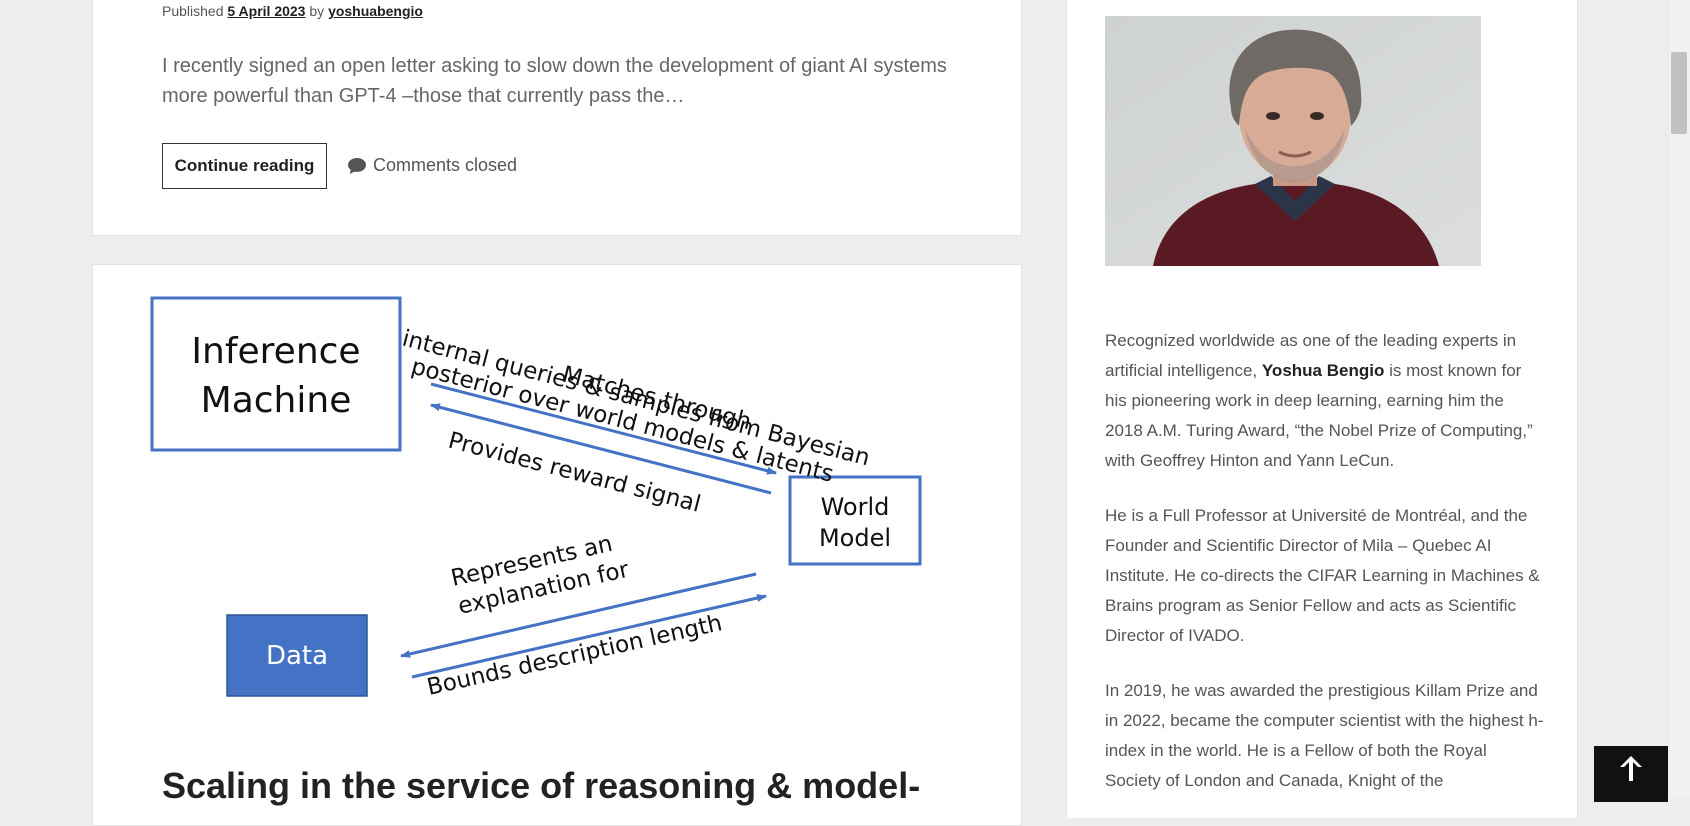 Image resolution: width=1690 pixels, height=826 pixels. What do you see at coordinates (1631, 768) in the screenshot?
I see `arrow-up-icon` at bounding box center [1631, 768].